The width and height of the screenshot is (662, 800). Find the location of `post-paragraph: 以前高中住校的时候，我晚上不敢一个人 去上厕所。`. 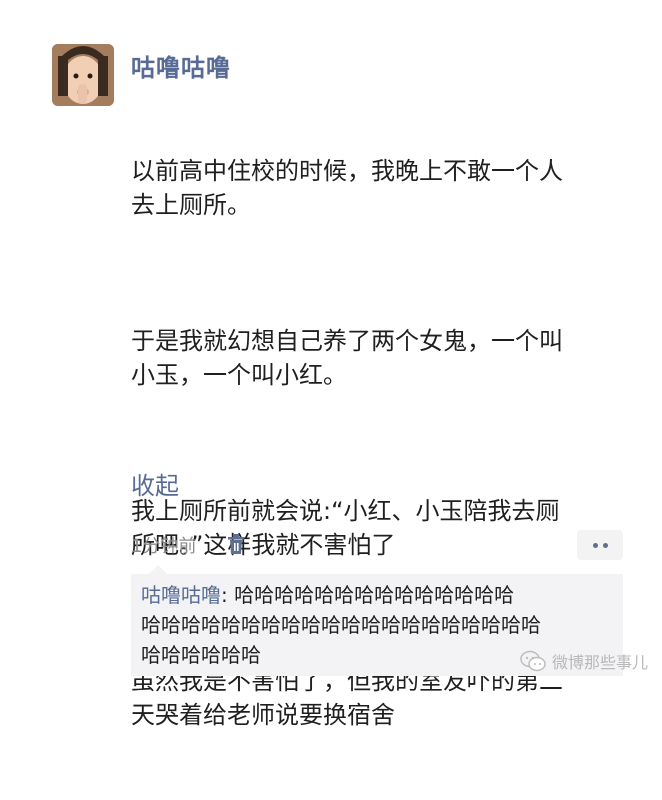

post-paragraph: 以前高中住校的时候，我晚上不敢一个人 去上厕所。 is located at coordinates (347, 188).